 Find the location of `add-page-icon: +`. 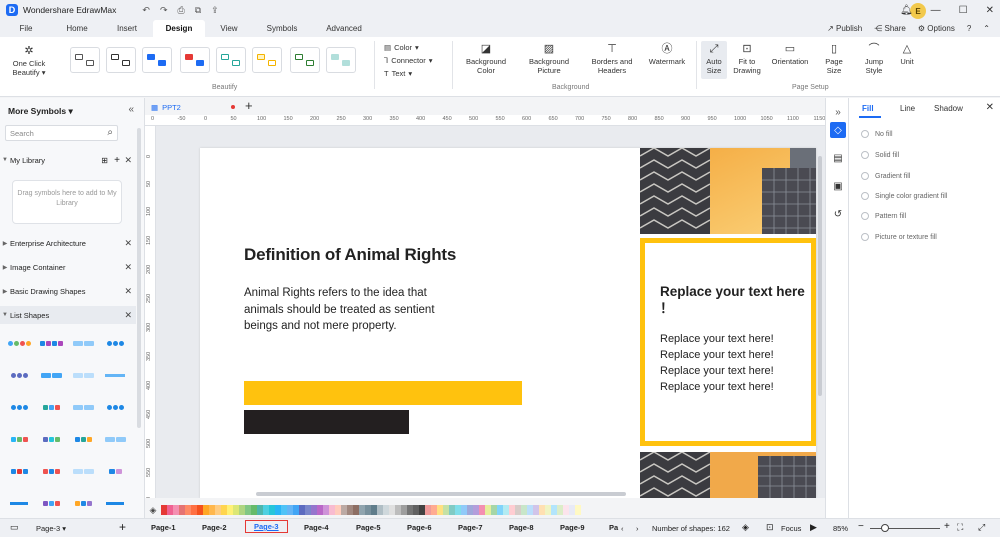

add-page-icon: + is located at coordinates (122, 527).